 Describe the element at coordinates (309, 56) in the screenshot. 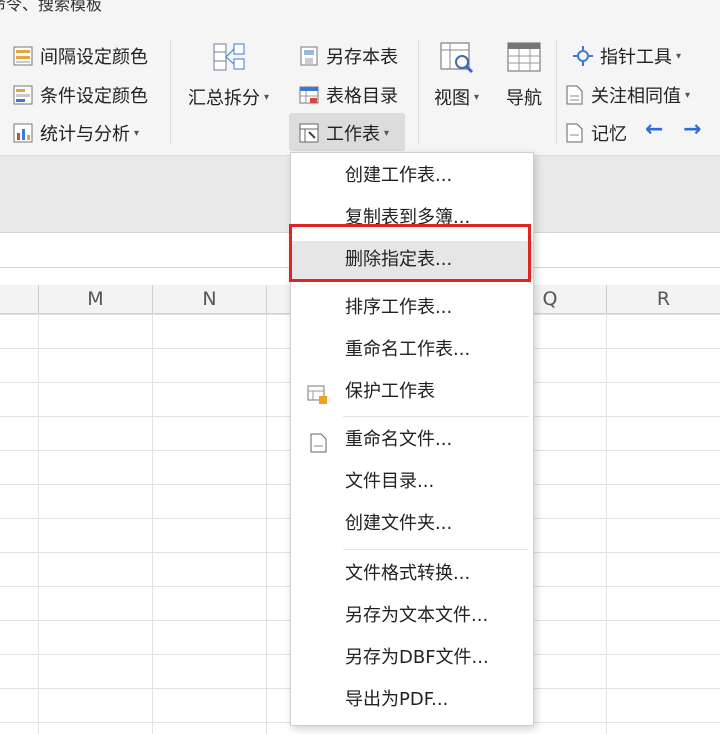

I see `save-sheet-icon` at that location.